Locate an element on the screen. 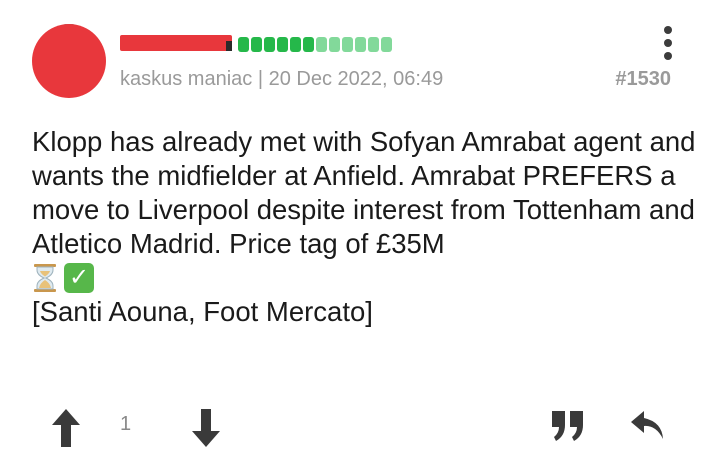 The width and height of the screenshot is (720, 462). vote-count: 1 is located at coordinates (126, 424).